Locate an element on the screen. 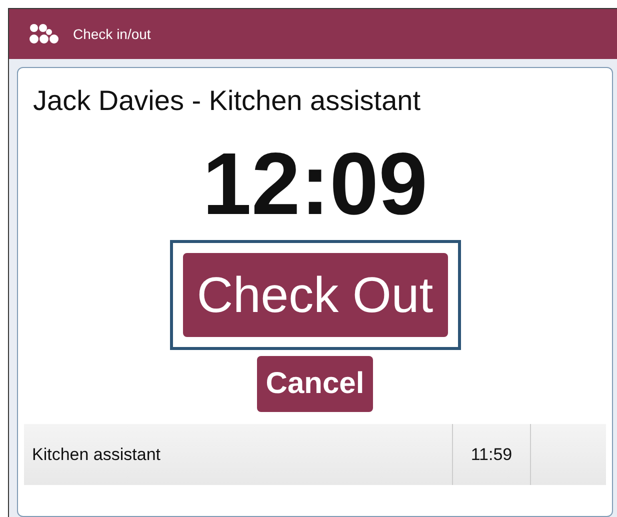 The width and height of the screenshot is (617, 517). employee-title: Jack Davies - Kitchen assistant is located at coordinates (226, 101).